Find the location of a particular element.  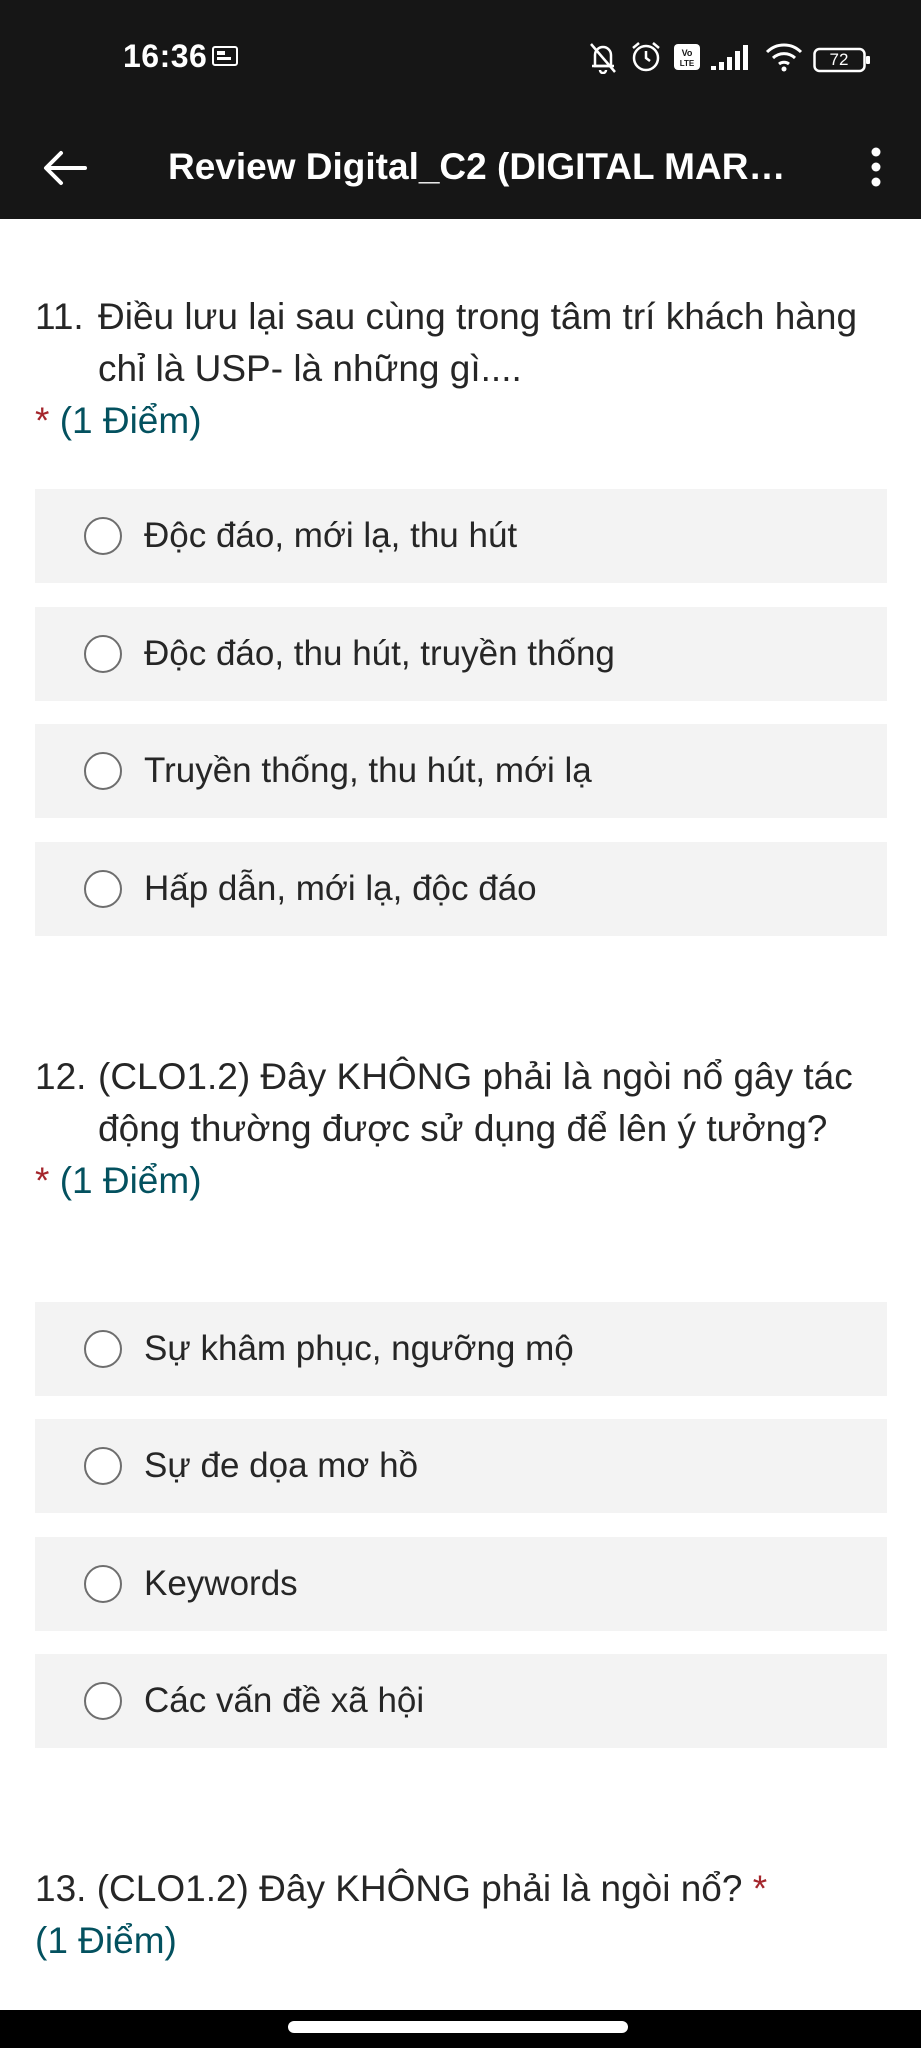

battery-icon: 72 is located at coordinates (842, 60).